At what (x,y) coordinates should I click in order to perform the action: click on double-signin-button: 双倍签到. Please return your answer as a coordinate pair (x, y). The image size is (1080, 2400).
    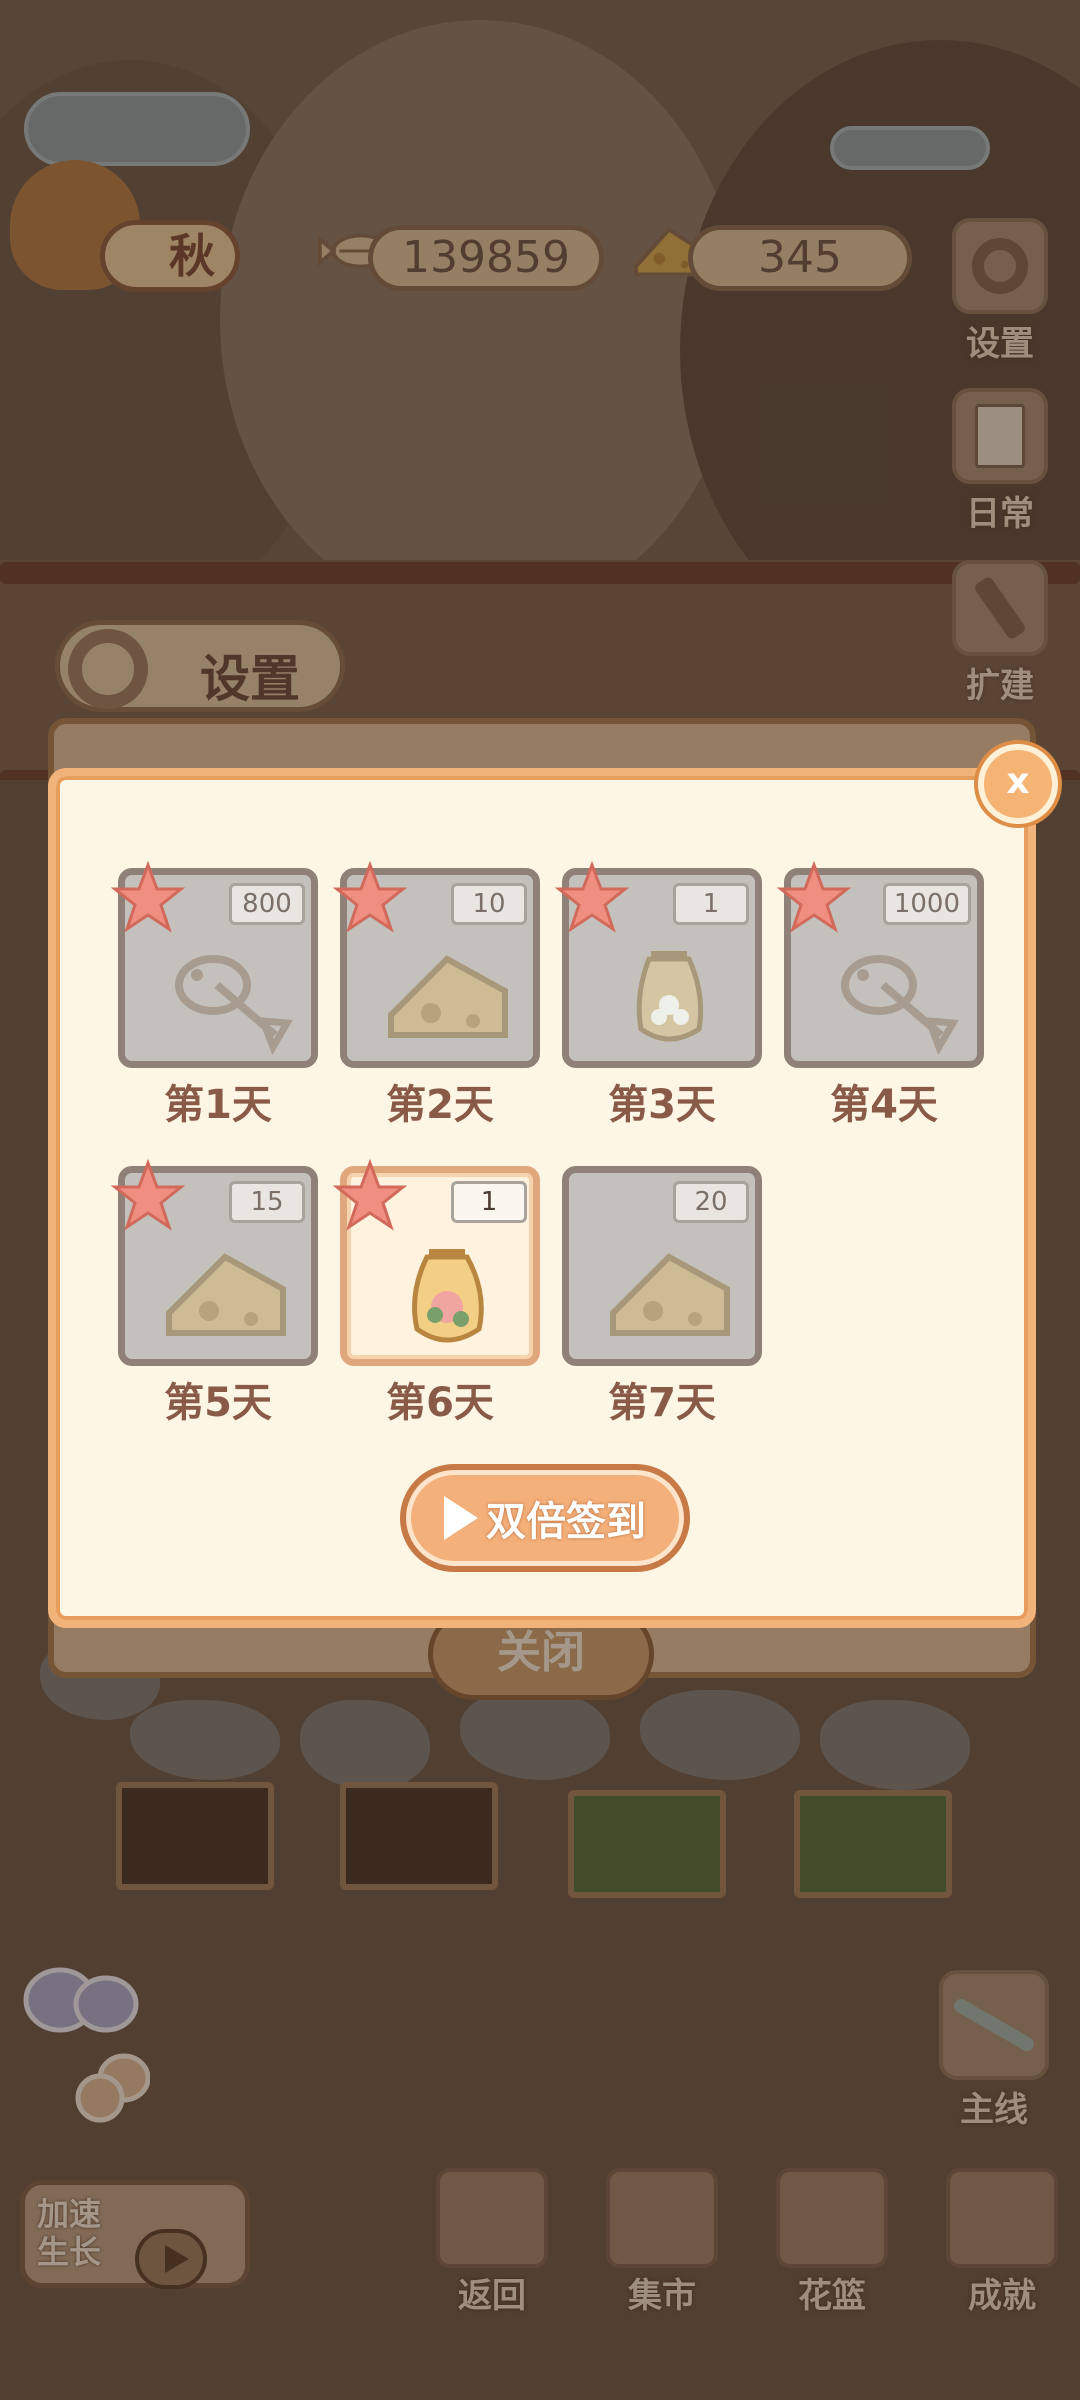
    Looking at the image, I should click on (545, 1518).